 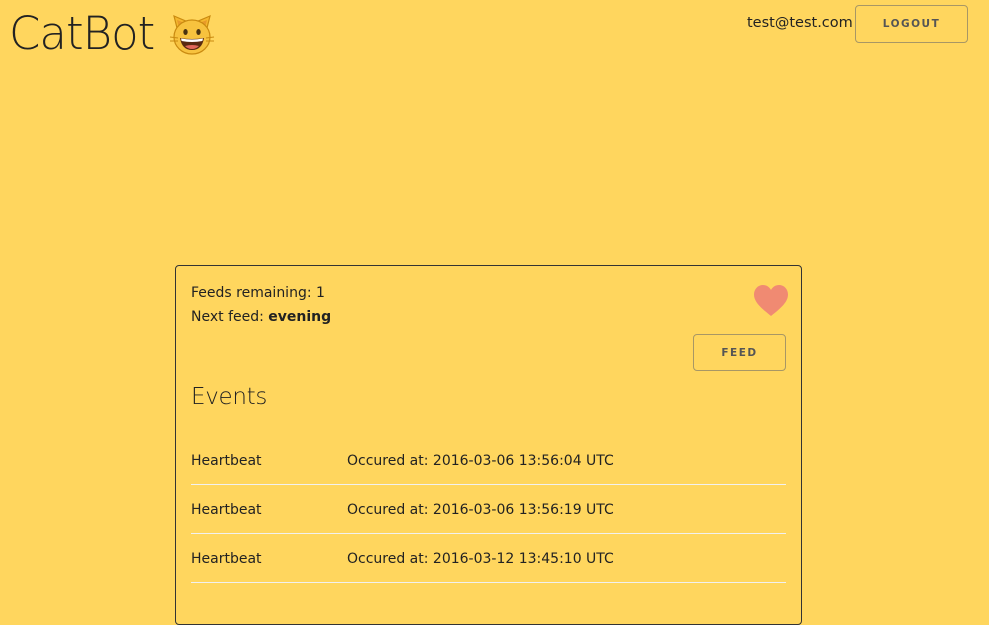 What do you see at coordinates (800, 23) in the screenshot?
I see `user-email: test@test.com` at bounding box center [800, 23].